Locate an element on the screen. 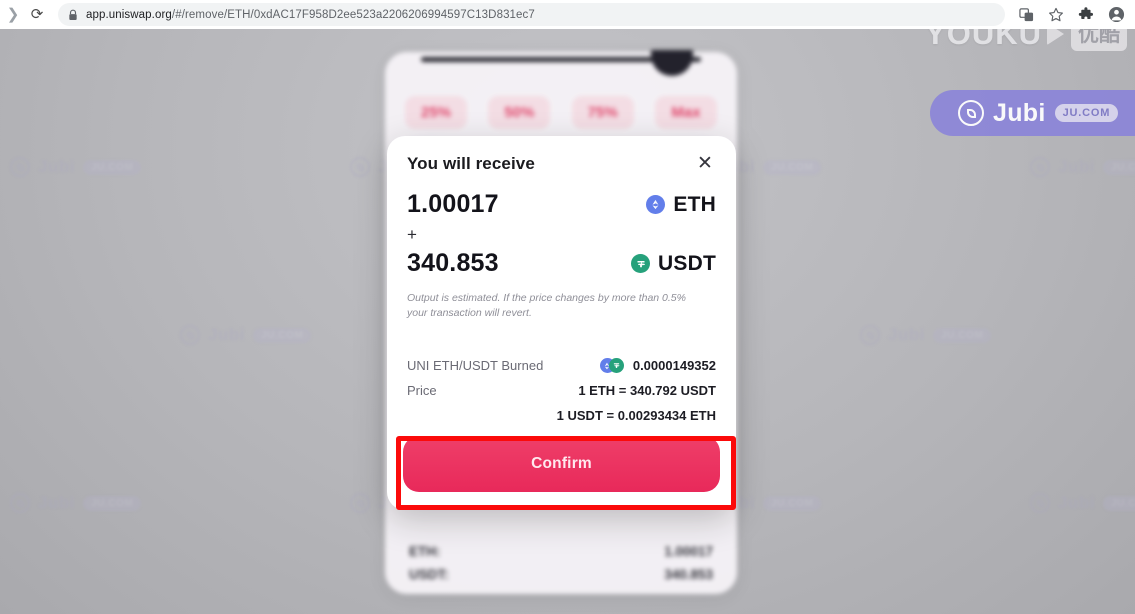 The height and width of the screenshot is (614, 1135). detail-value-burned-wrap: 0.0000149352 is located at coordinates (657, 365).